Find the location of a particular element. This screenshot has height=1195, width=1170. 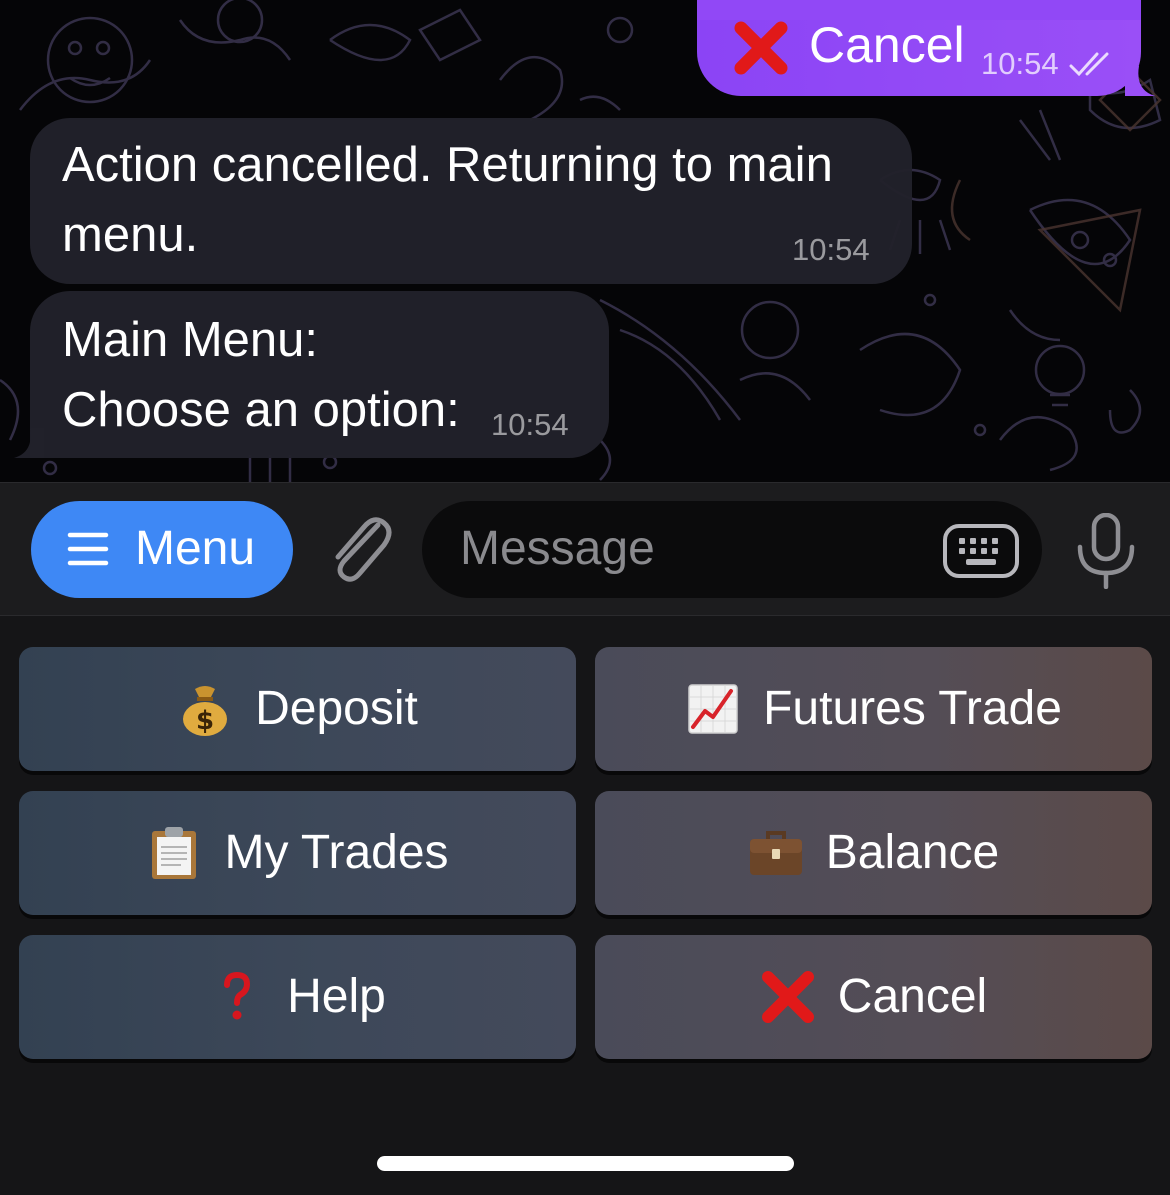

home-indicator is located at coordinates (585, 1163).